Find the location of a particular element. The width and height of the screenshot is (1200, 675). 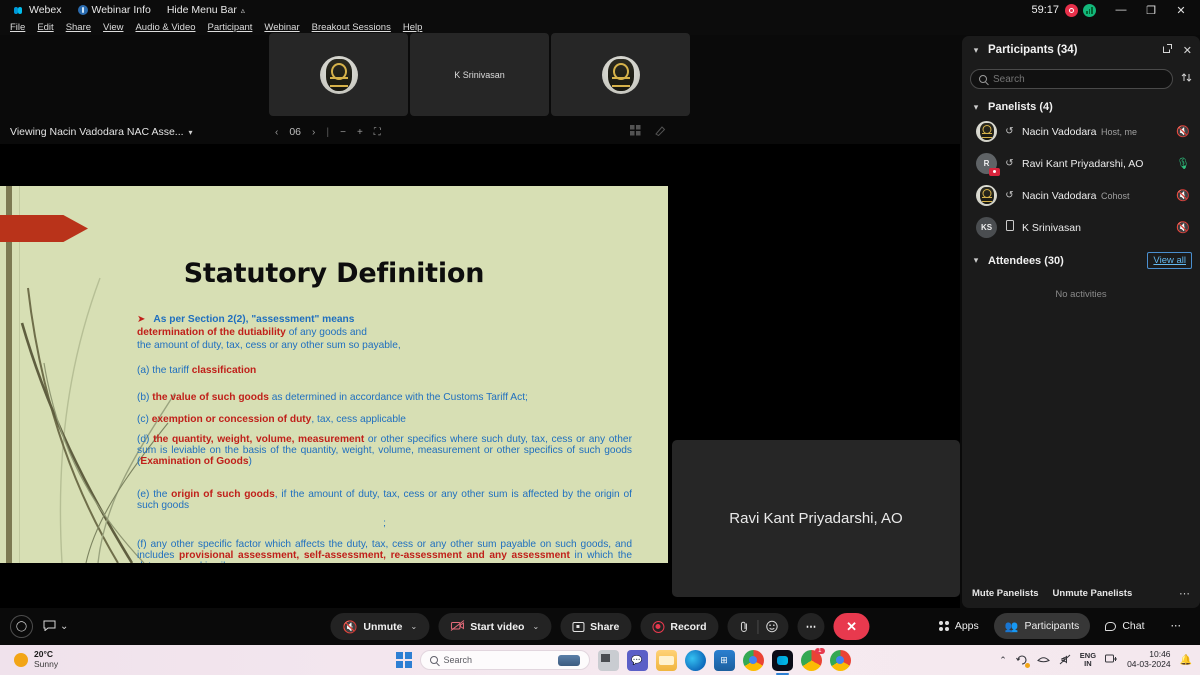

popout-icon is located at coordinates (1167, 50).